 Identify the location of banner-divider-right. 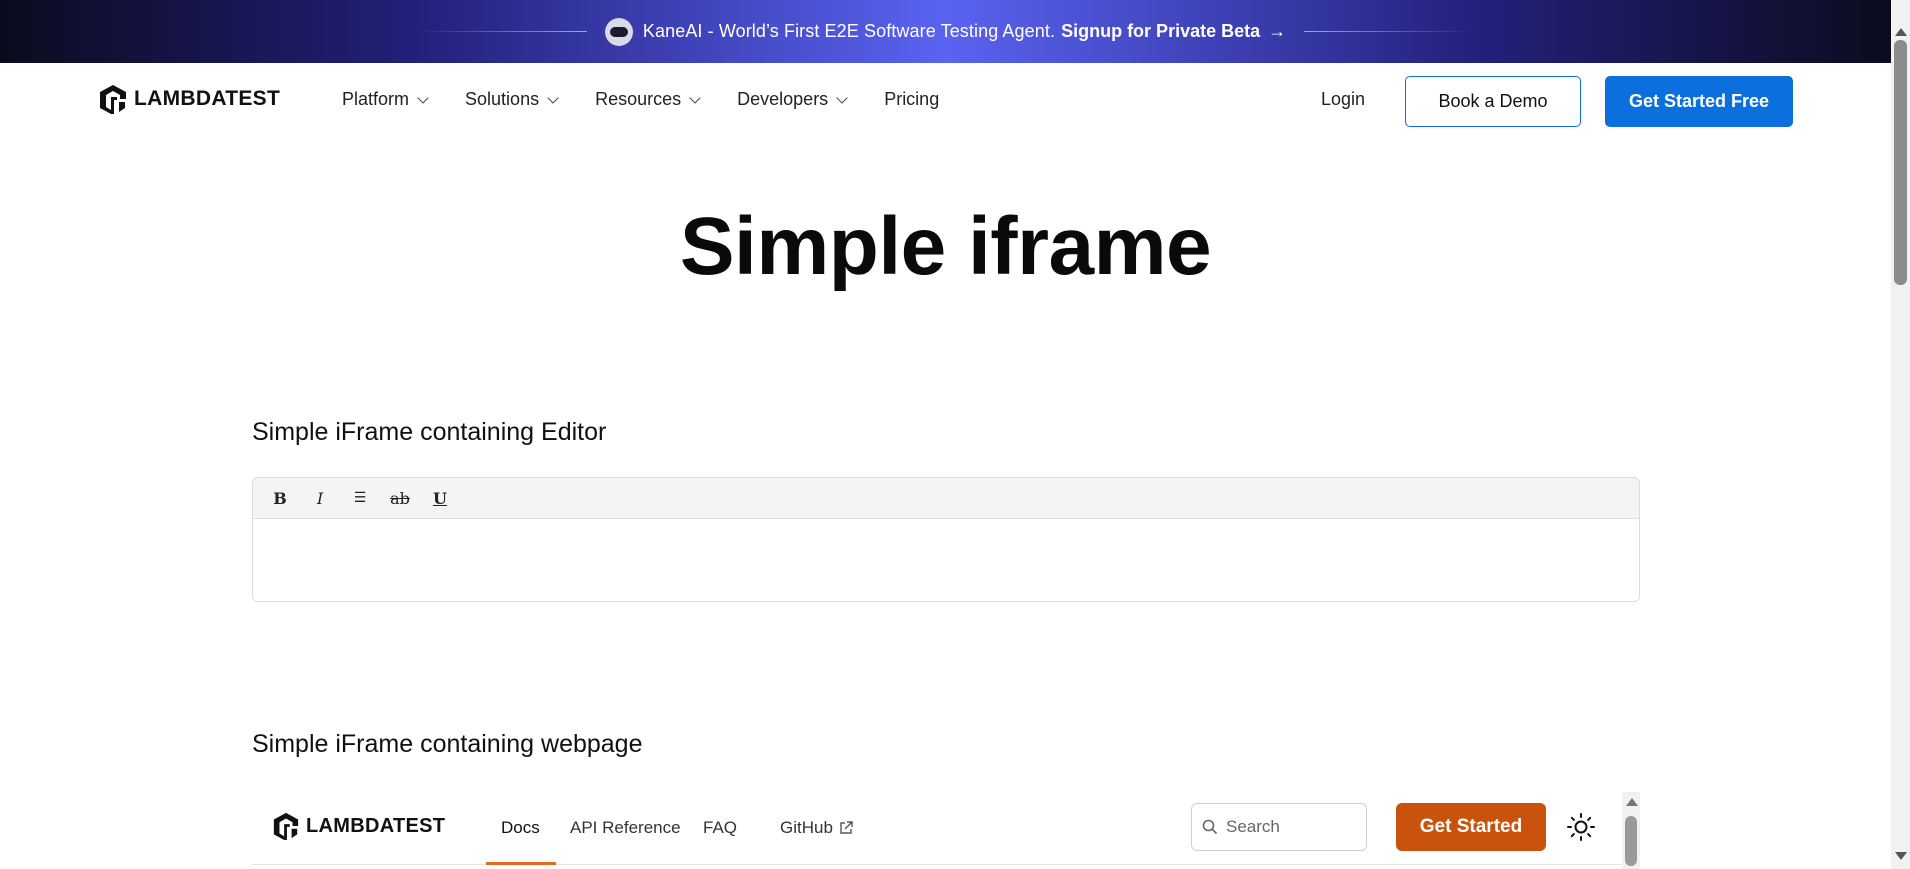
(1389, 31).